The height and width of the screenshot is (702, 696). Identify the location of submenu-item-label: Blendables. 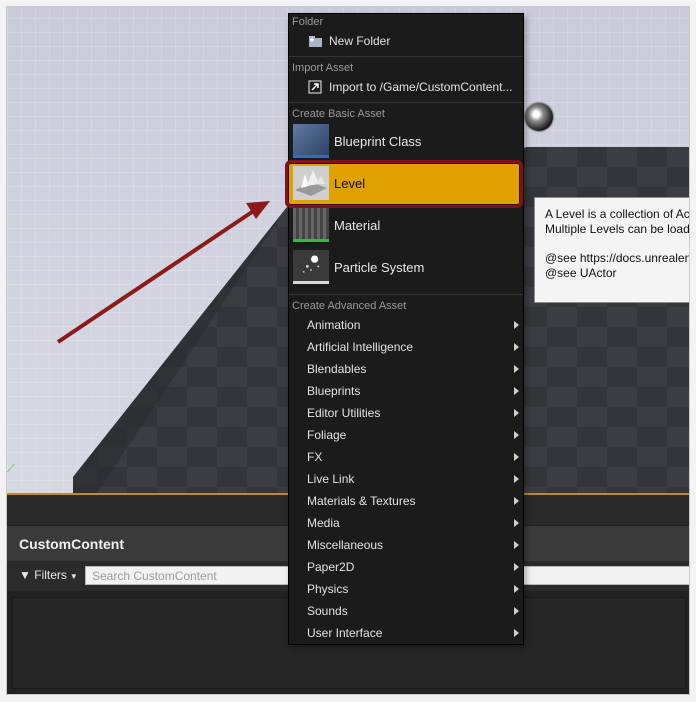
(337, 369).